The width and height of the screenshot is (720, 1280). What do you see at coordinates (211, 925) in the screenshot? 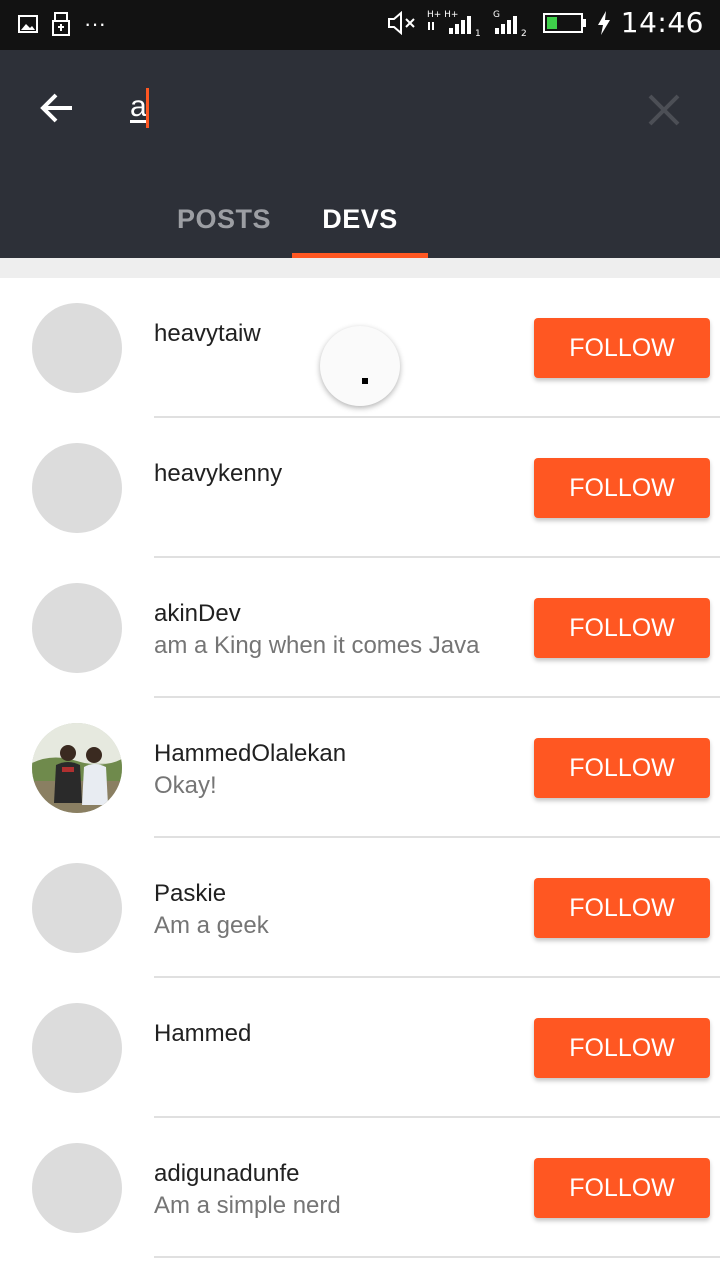
I see `dev-bio: Am a geek` at bounding box center [211, 925].